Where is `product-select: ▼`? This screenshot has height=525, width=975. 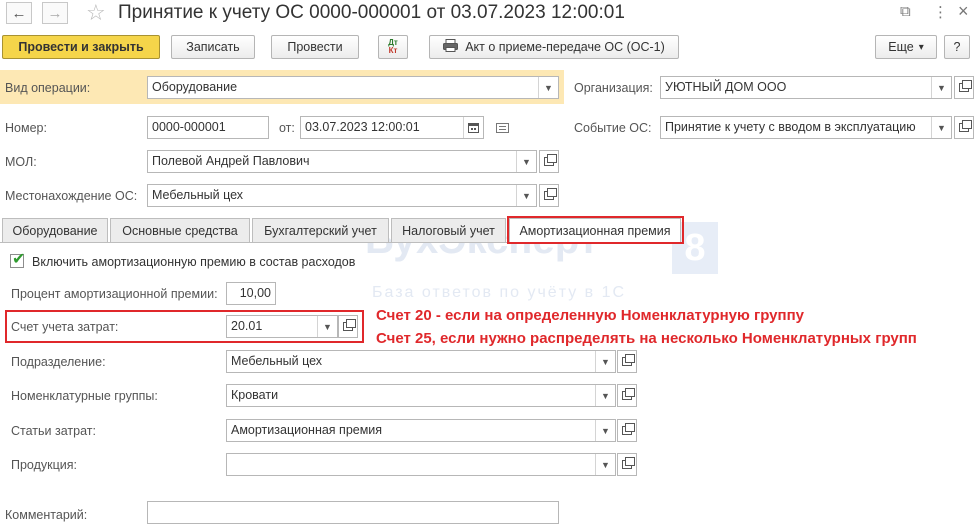 product-select: ▼ is located at coordinates (421, 464).